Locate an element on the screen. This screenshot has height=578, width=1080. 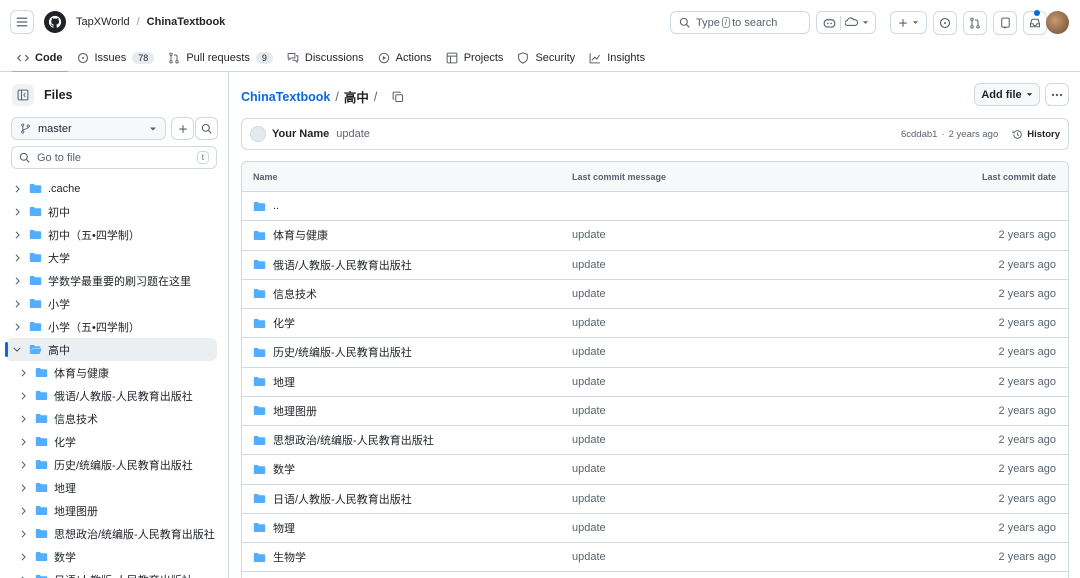
table-row: 日语/人教版-人民教育出版社 update 2 years ago is located at coordinates (655, 499).